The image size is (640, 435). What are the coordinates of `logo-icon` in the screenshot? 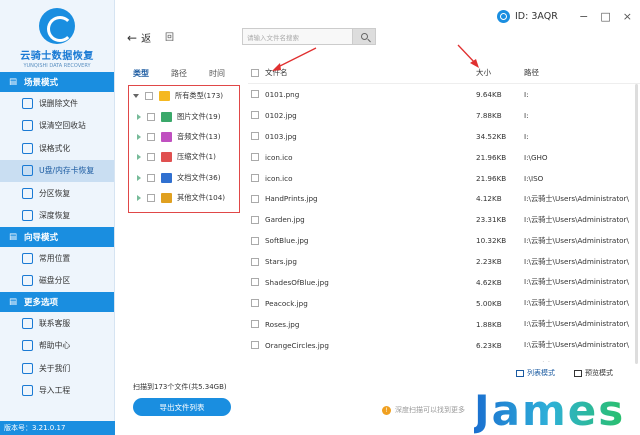 It's located at (57, 26).